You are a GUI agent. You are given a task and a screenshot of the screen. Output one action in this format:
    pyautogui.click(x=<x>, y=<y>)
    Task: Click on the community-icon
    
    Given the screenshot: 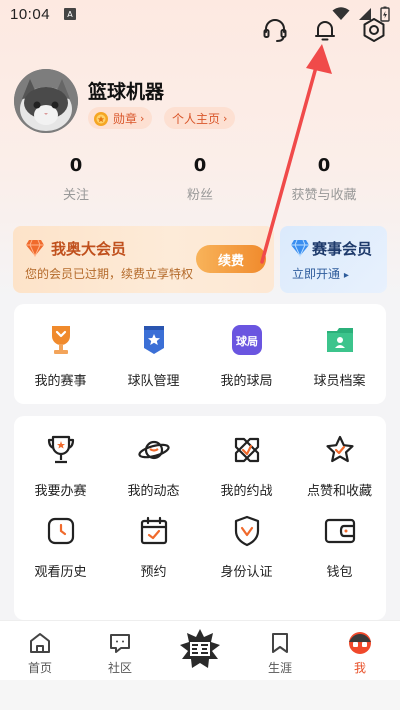 What is the action you would take?
    pyautogui.click(x=120, y=643)
    